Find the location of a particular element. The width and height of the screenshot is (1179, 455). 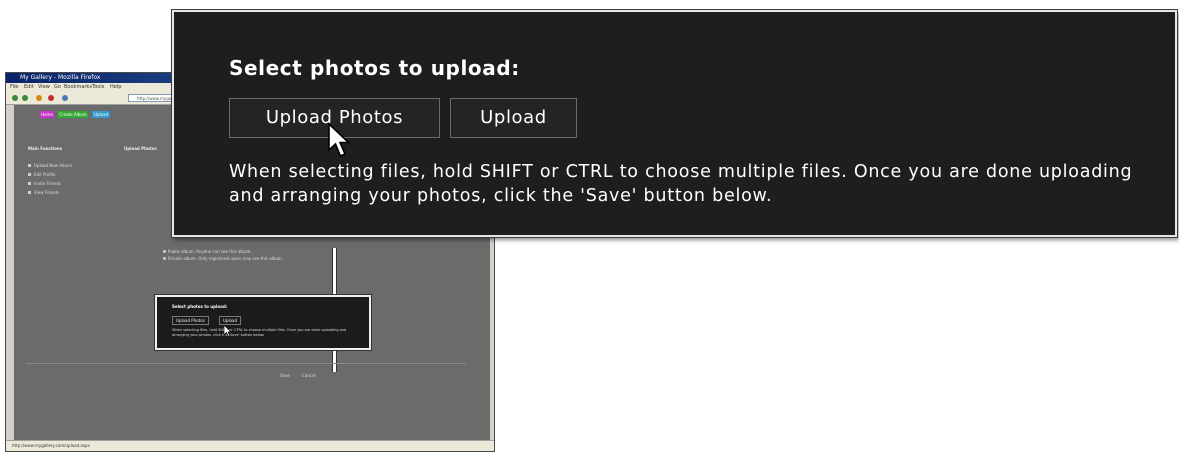

save-button: Save is located at coordinates (285, 375).